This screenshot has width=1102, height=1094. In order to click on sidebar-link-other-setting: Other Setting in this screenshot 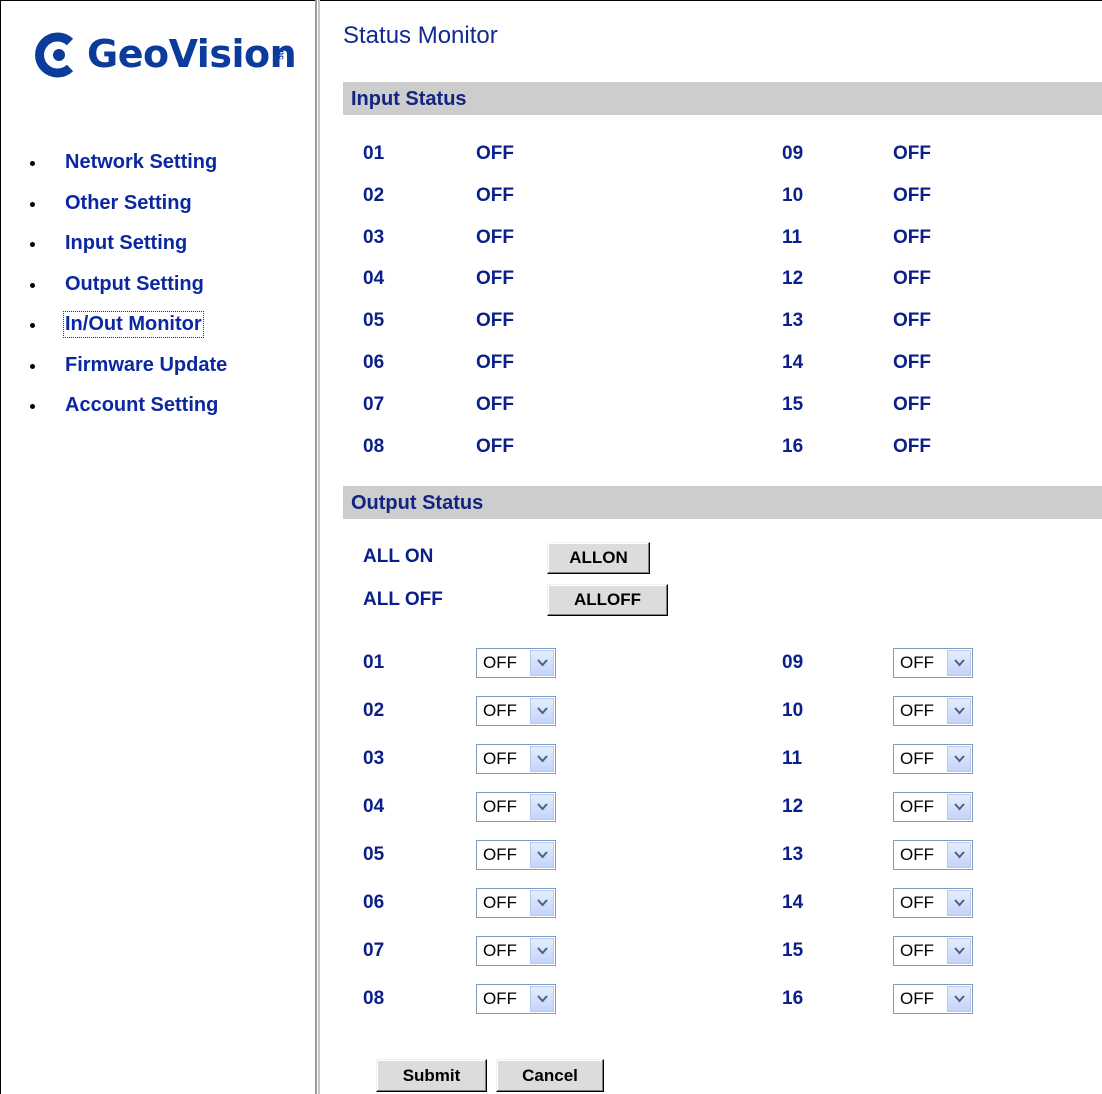, I will do `click(128, 203)`.